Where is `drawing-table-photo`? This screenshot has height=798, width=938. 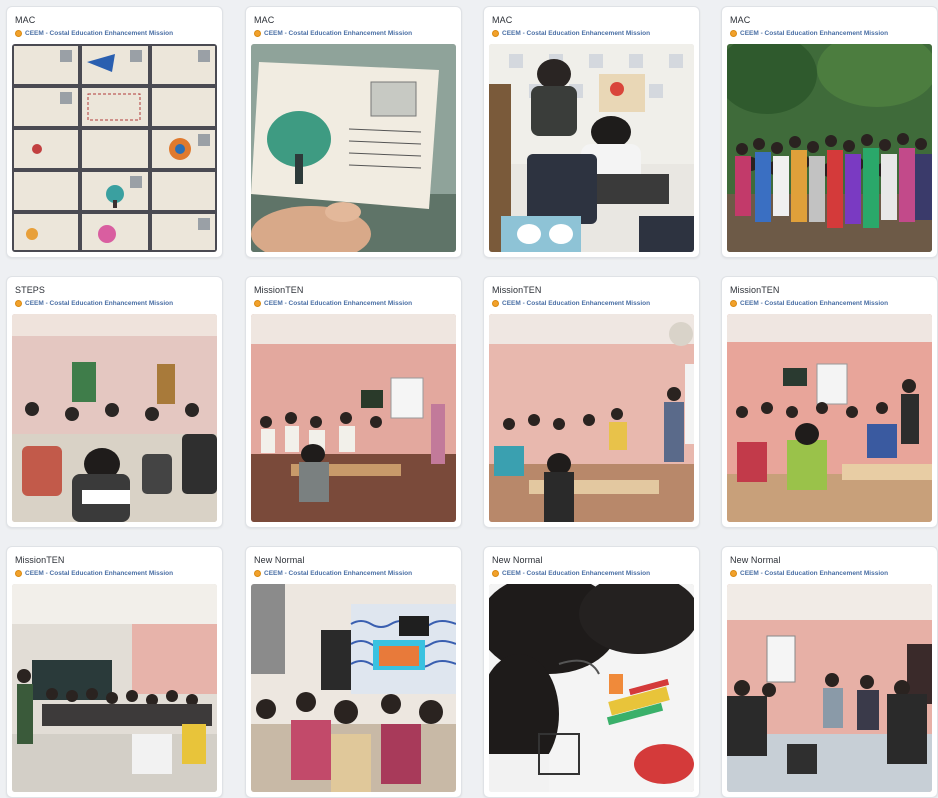 drawing-table-photo is located at coordinates (591, 688).